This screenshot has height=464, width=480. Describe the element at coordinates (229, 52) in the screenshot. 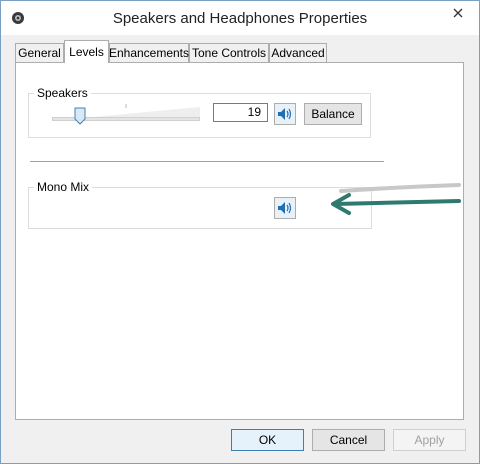

I see `tab-tone-controls: Tone Controls` at that location.